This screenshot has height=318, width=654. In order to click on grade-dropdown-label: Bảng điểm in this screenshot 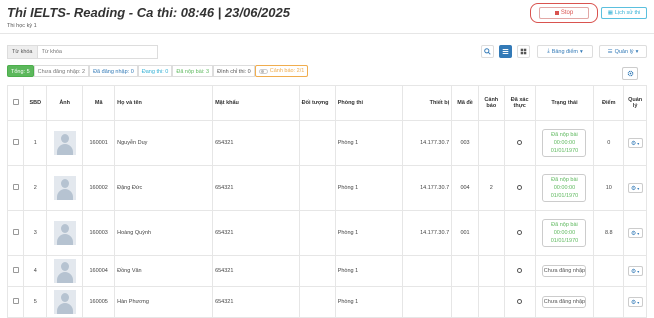, I will do `click(564, 51)`.